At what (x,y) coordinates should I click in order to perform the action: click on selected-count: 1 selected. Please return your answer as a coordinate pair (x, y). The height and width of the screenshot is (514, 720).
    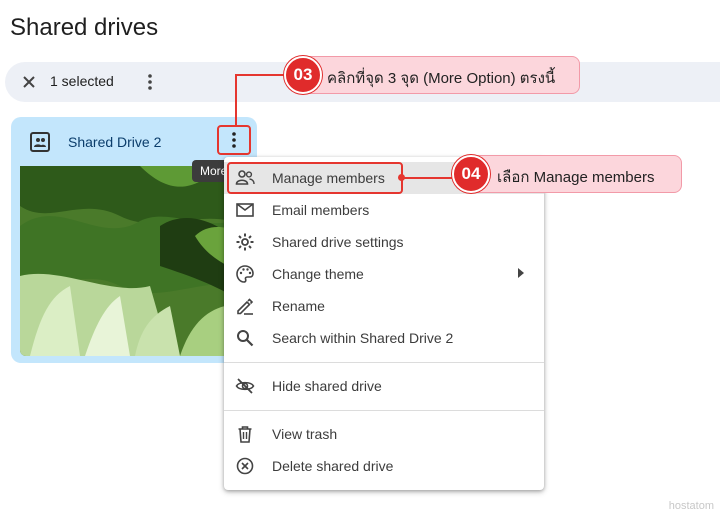
    Looking at the image, I should click on (82, 81).